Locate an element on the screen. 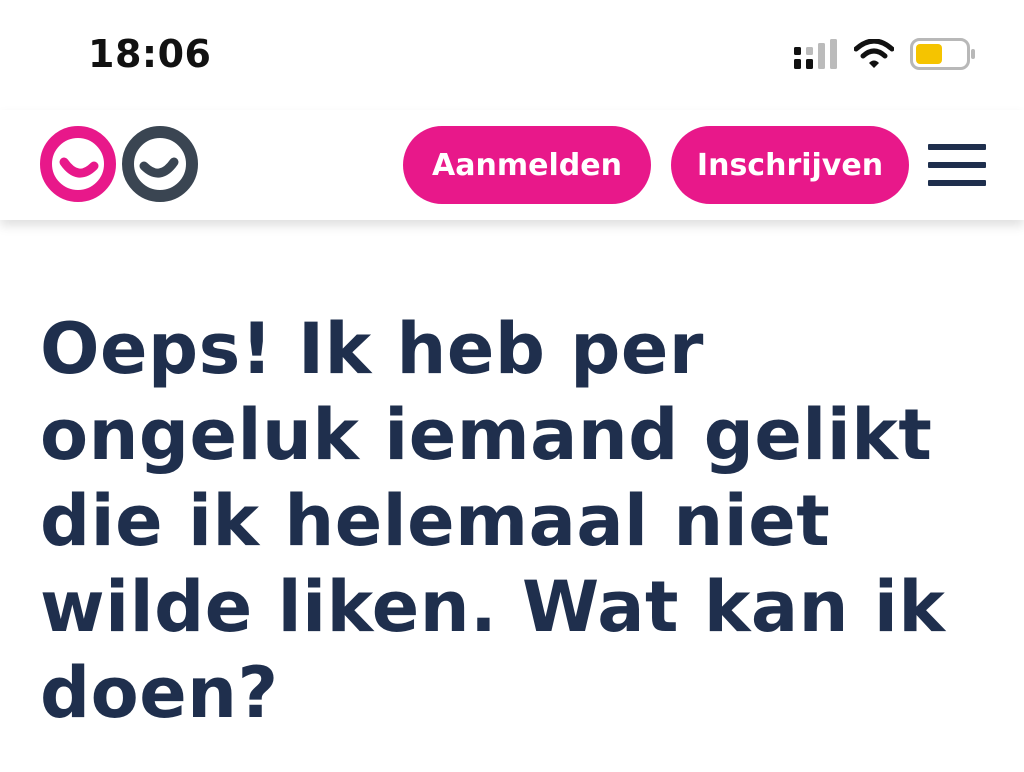 This screenshot has height=772, width=1024. signal-icon is located at coordinates (816, 56).